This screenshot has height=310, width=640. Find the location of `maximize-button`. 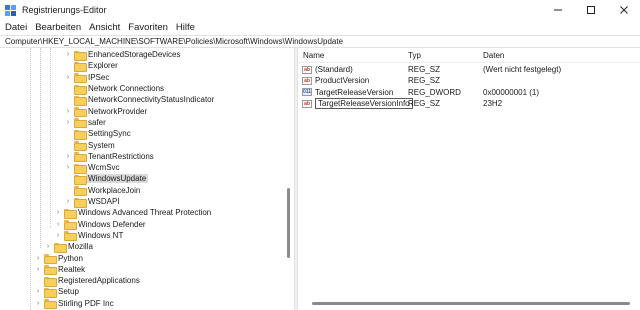

maximize-button is located at coordinates (590, 10).